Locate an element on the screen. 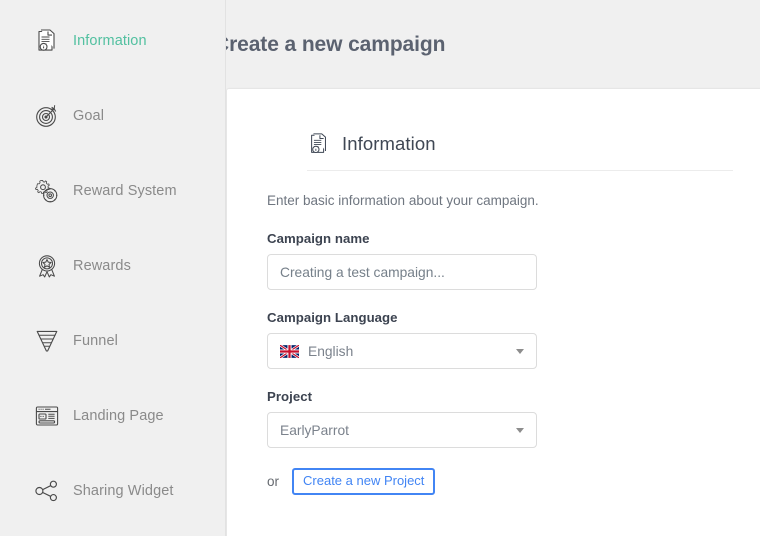 The image size is (760, 536). browser-window-icon is located at coordinates (47, 416).